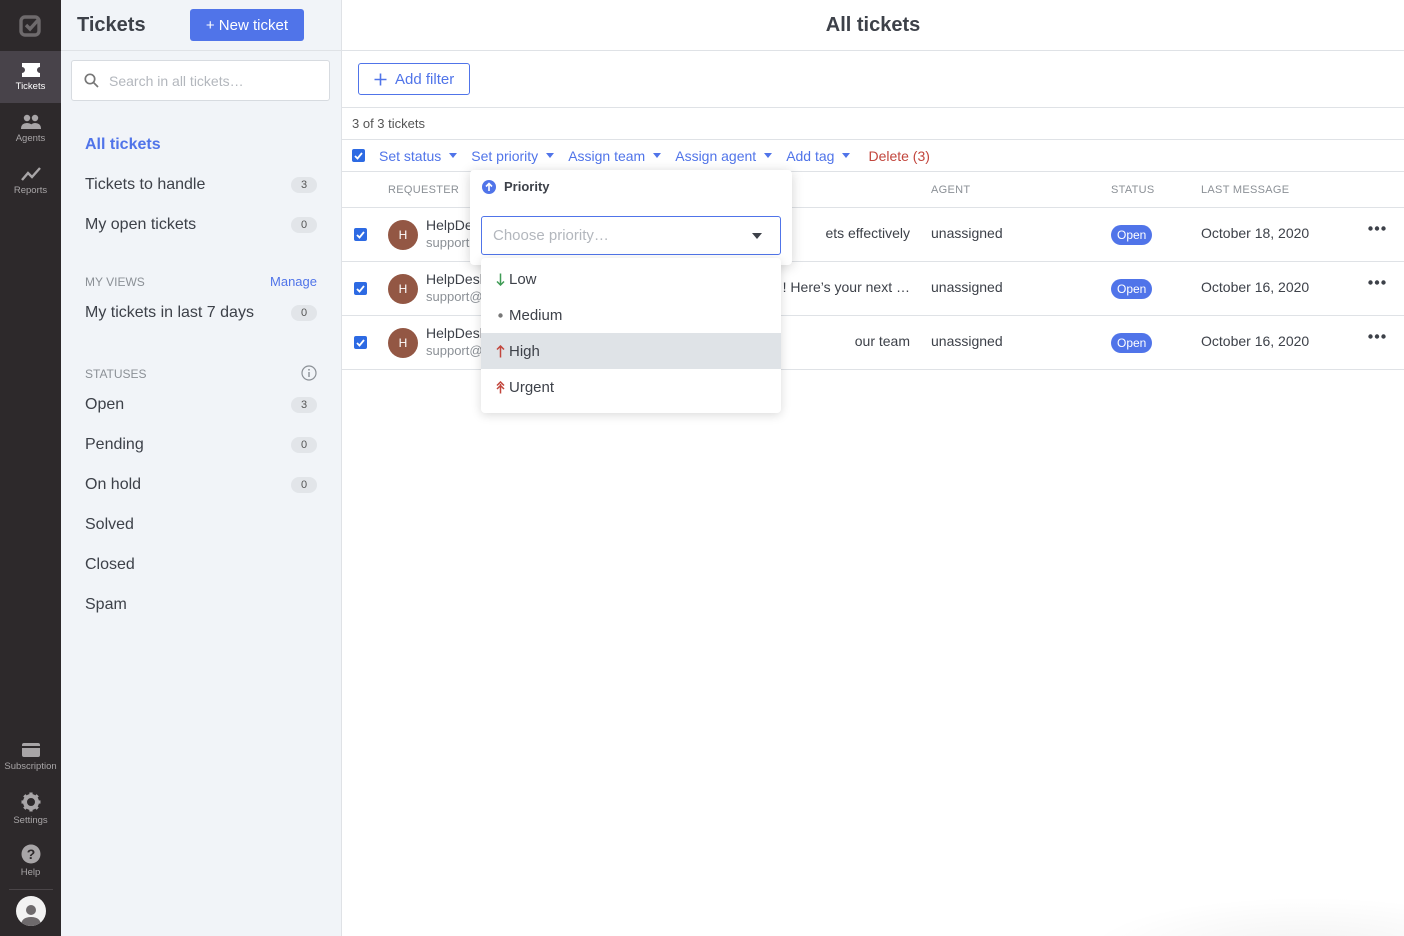  I want to click on sidebar-item-my-tickets-last-7-days: My tickets in last 7 days 0, so click(201, 313).